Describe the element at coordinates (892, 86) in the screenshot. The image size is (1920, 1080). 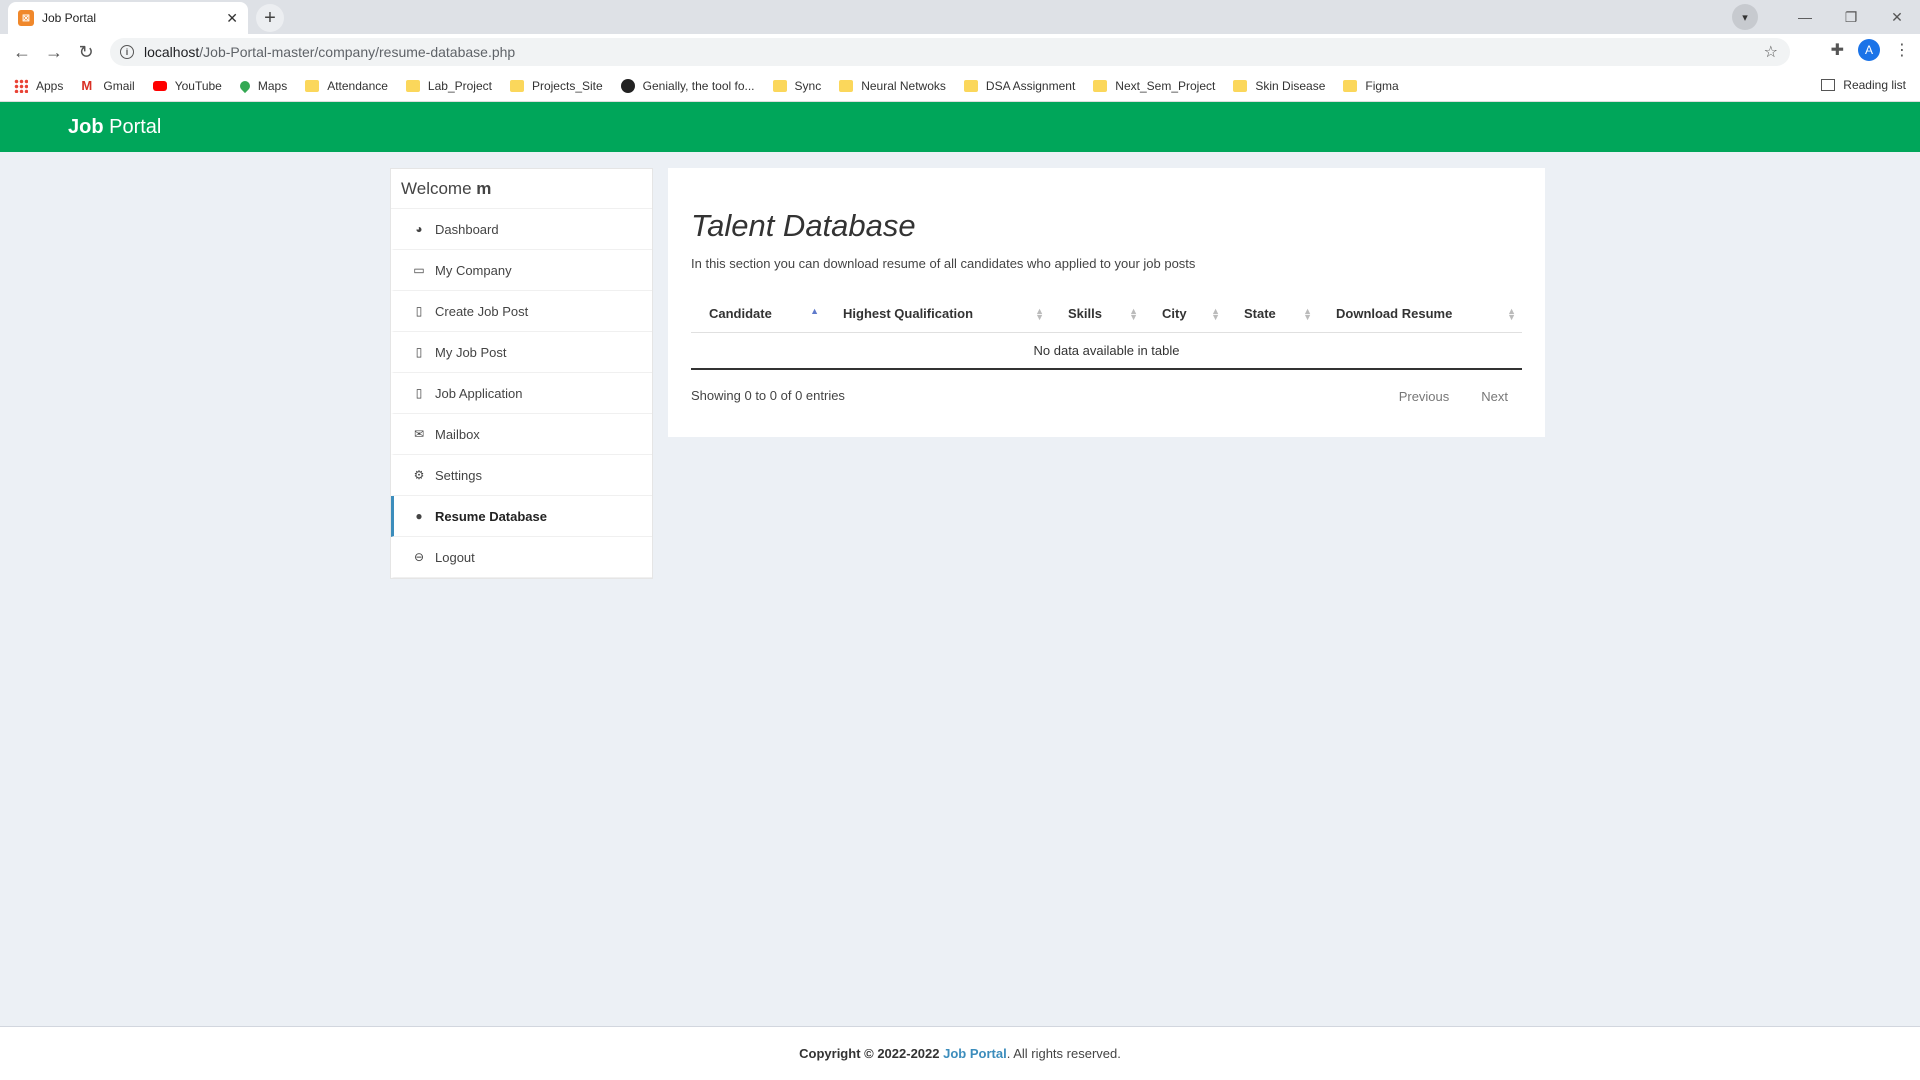
I see `bookmark-neural-netwoks: Neural Netwoks` at that location.